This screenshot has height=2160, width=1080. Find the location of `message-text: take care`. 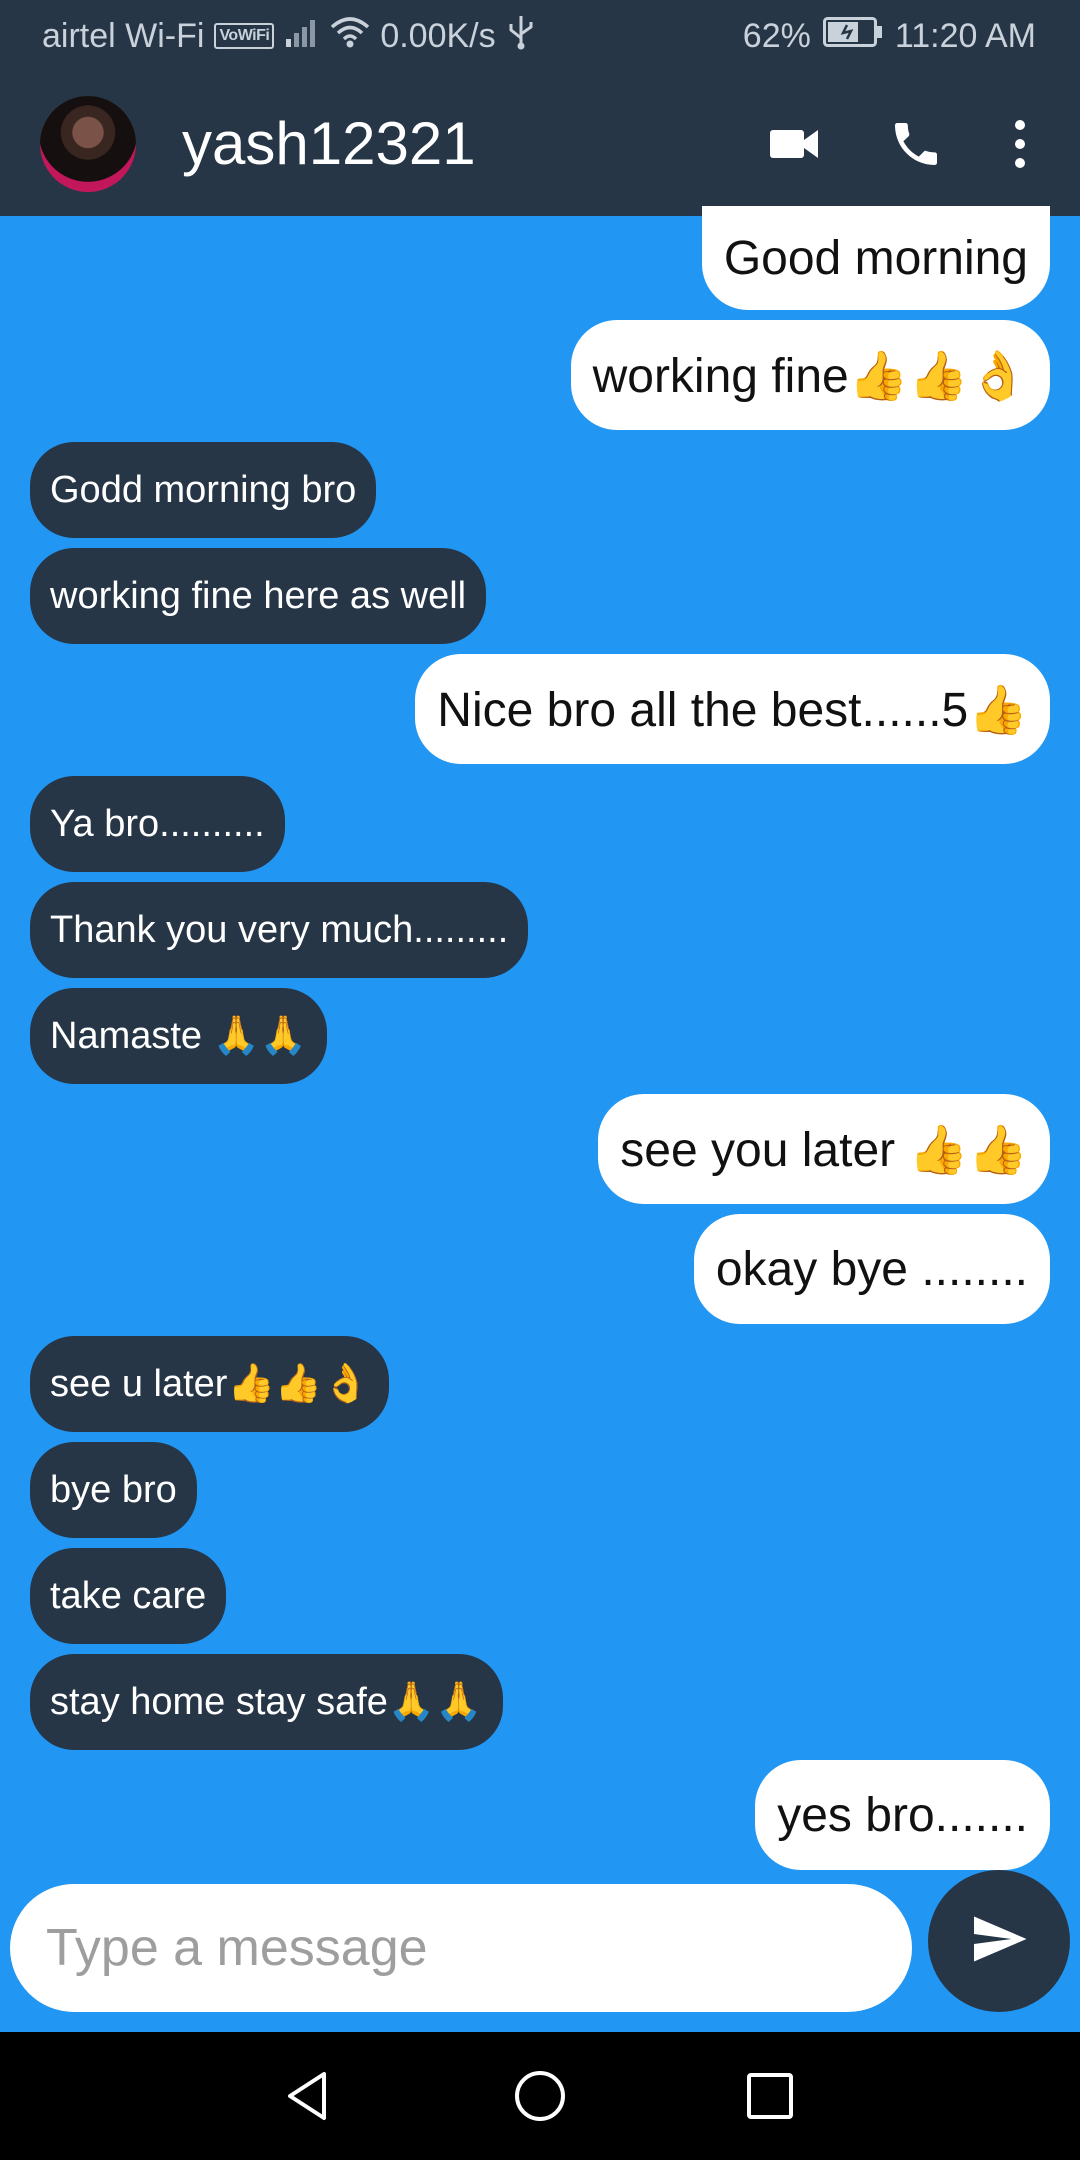

message-text: take care is located at coordinates (128, 1595).